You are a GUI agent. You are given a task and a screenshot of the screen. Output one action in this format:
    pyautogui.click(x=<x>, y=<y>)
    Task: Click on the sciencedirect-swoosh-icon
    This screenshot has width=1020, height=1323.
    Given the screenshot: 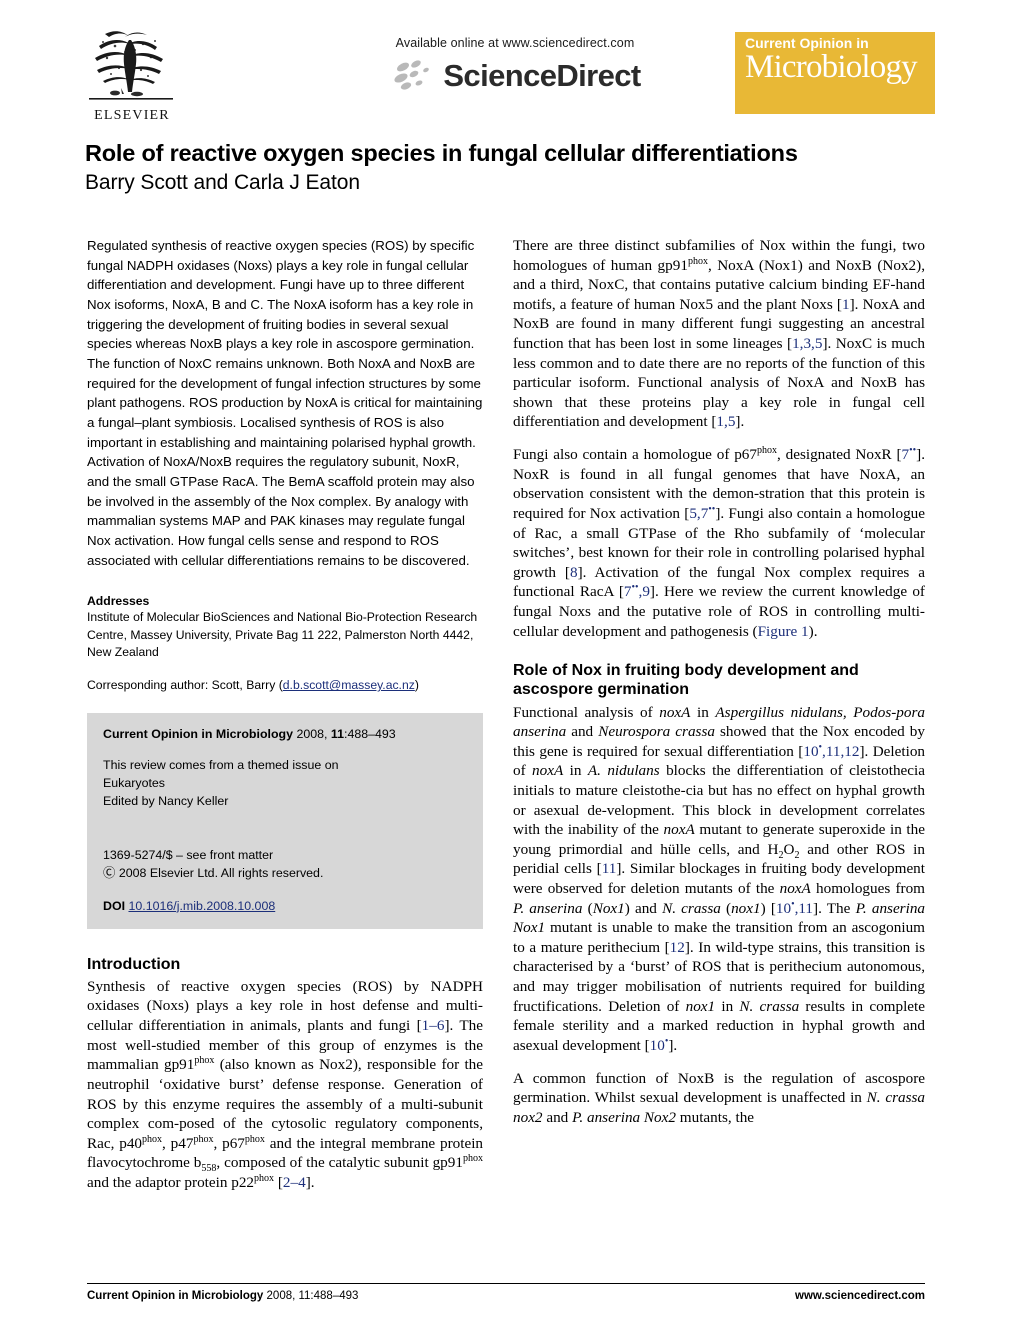 What is the action you would take?
    pyautogui.click(x=412, y=75)
    